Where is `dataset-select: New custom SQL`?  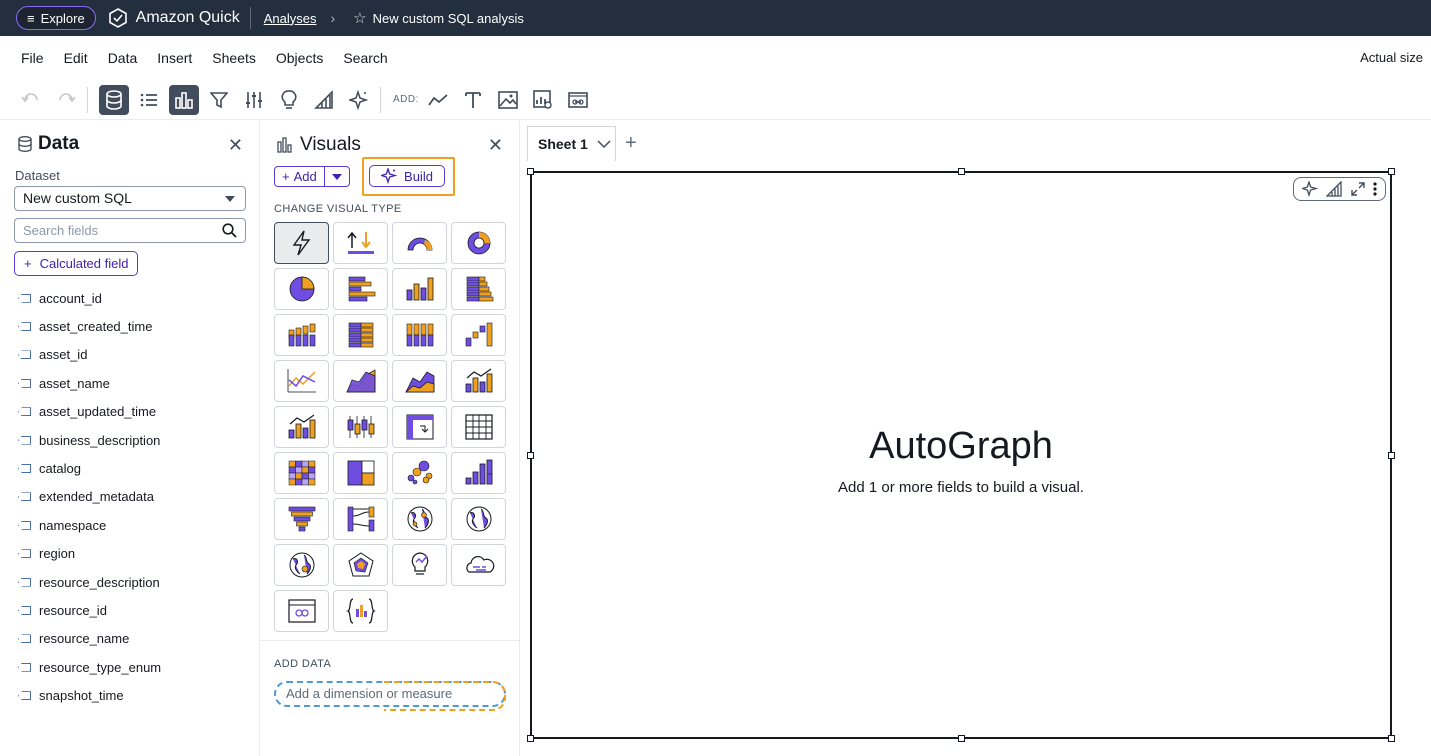
dataset-select: New custom SQL is located at coordinates (130, 198).